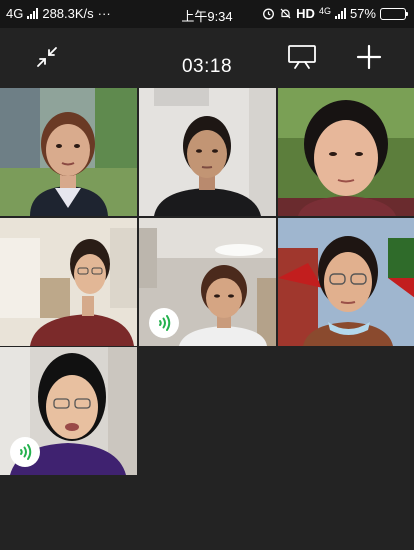 Image resolution: width=414 pixels, height=550 pixels. I want to click on participant-4-video-frame, so click(68, 282).